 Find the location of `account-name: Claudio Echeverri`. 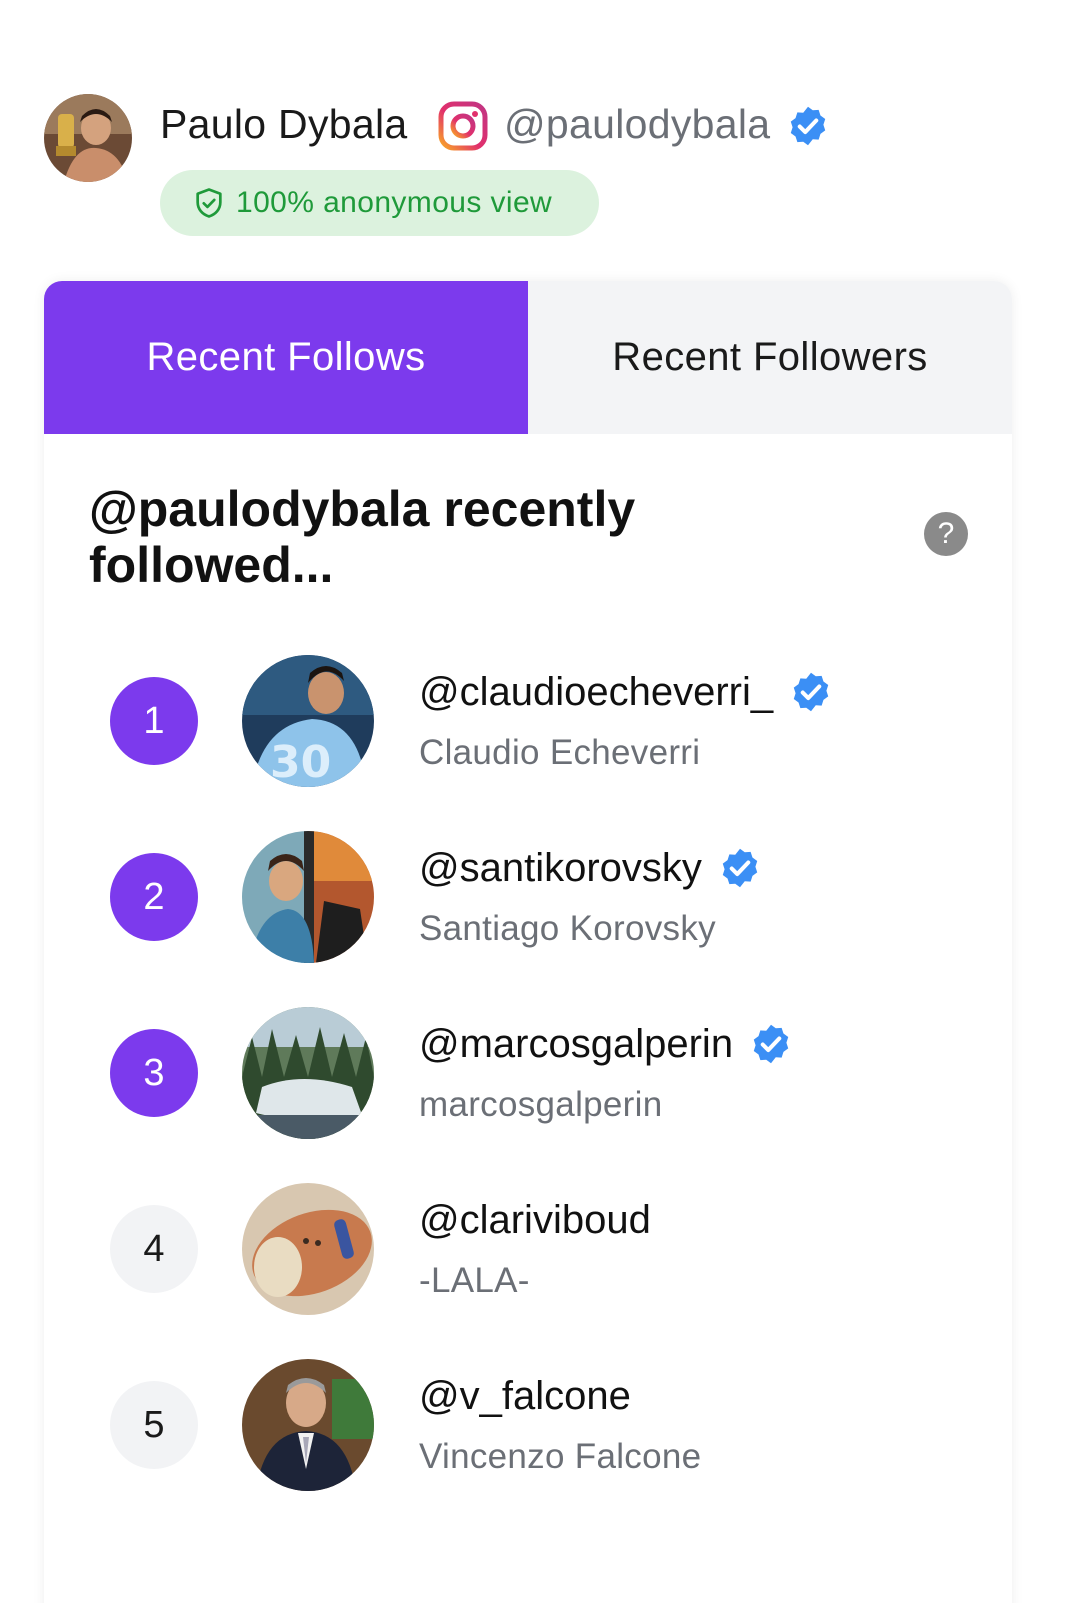

account-name: Claudio Echeverri is located at coordinates (560, 752).